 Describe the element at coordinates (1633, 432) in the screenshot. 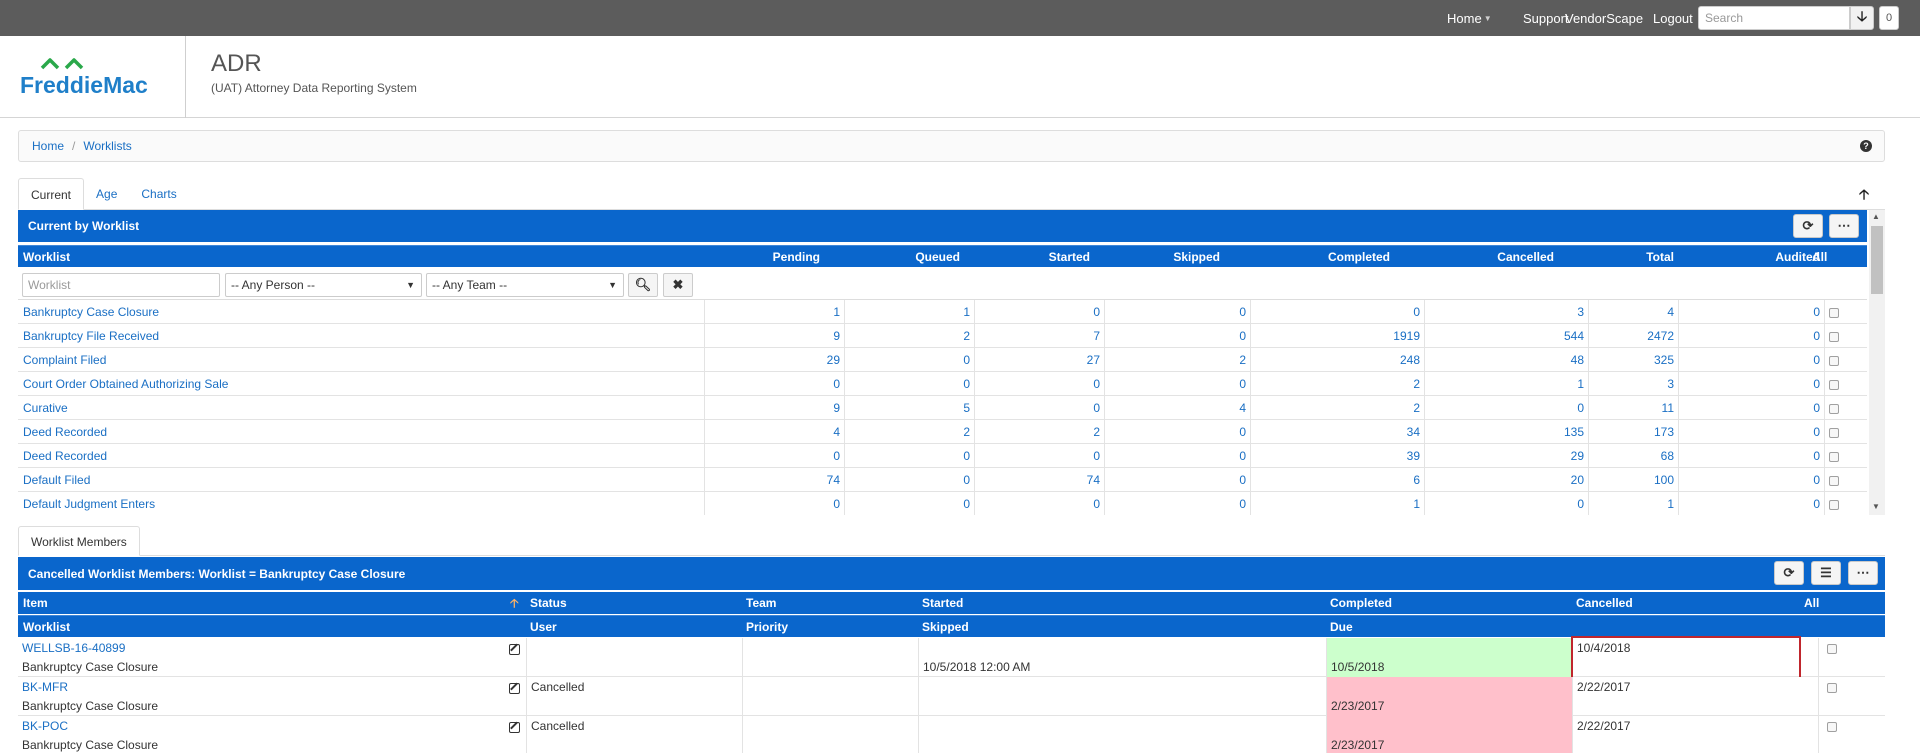

I see `cell-total: 173` at that location.